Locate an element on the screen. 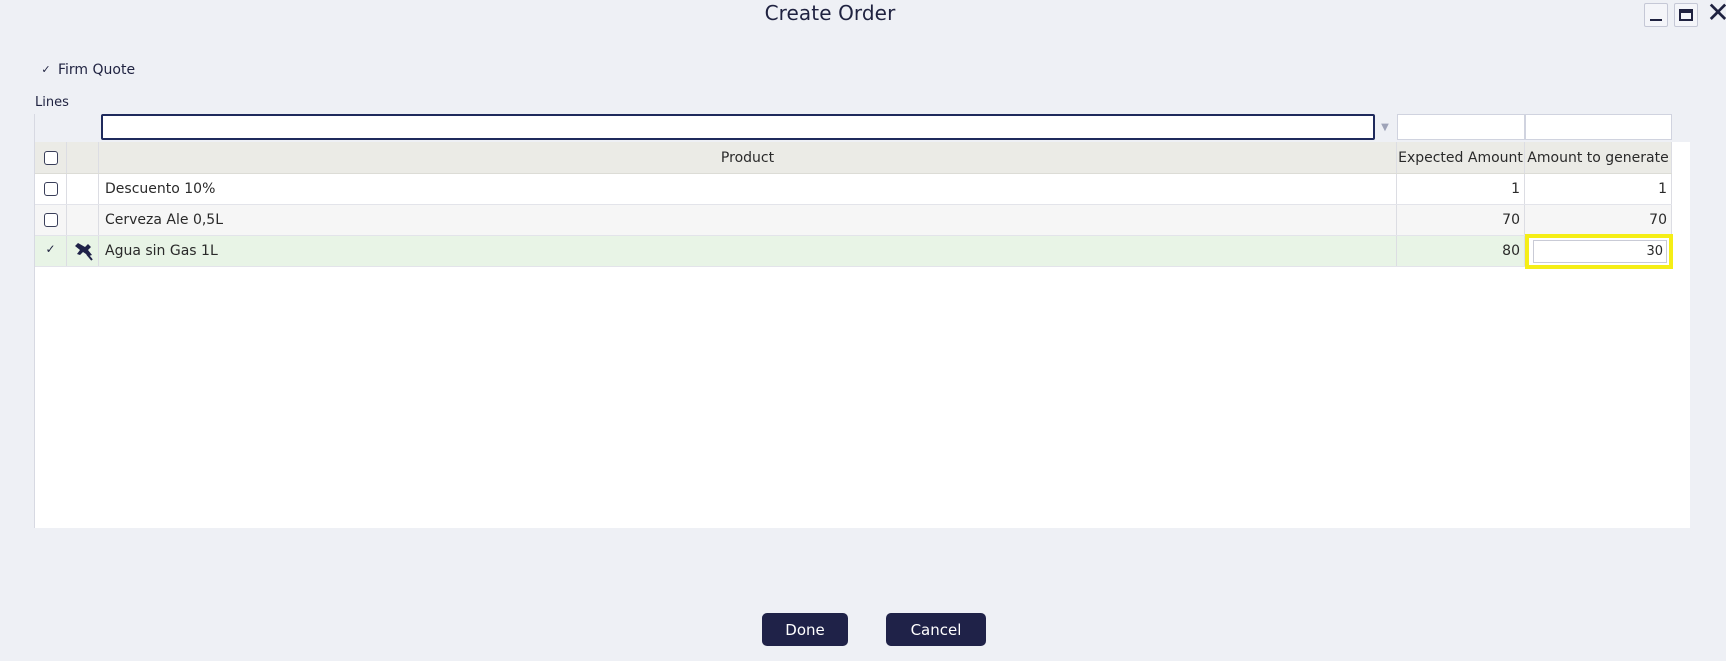 The height and width of the screenshot is (661, 1726). lines-label: Lines is located at coordinates (52, 102).